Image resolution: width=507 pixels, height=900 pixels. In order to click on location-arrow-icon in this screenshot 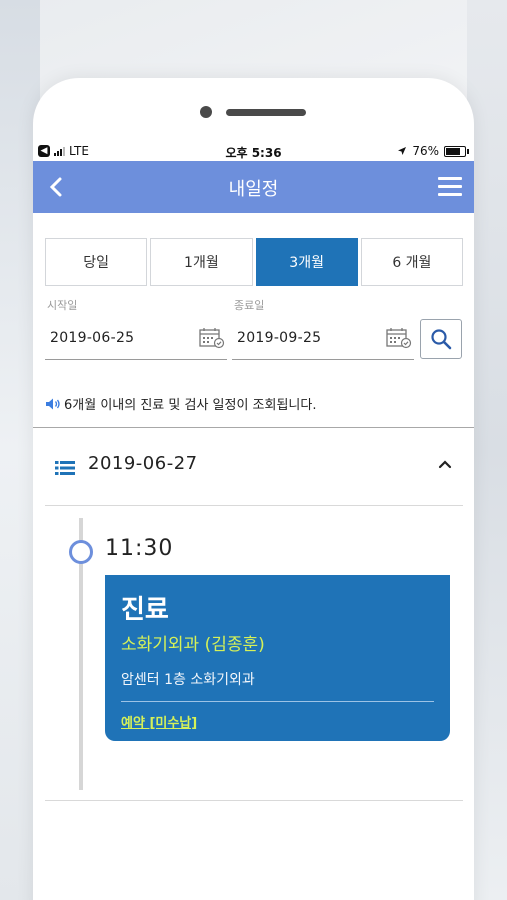, I will do `click(402, 151)`.